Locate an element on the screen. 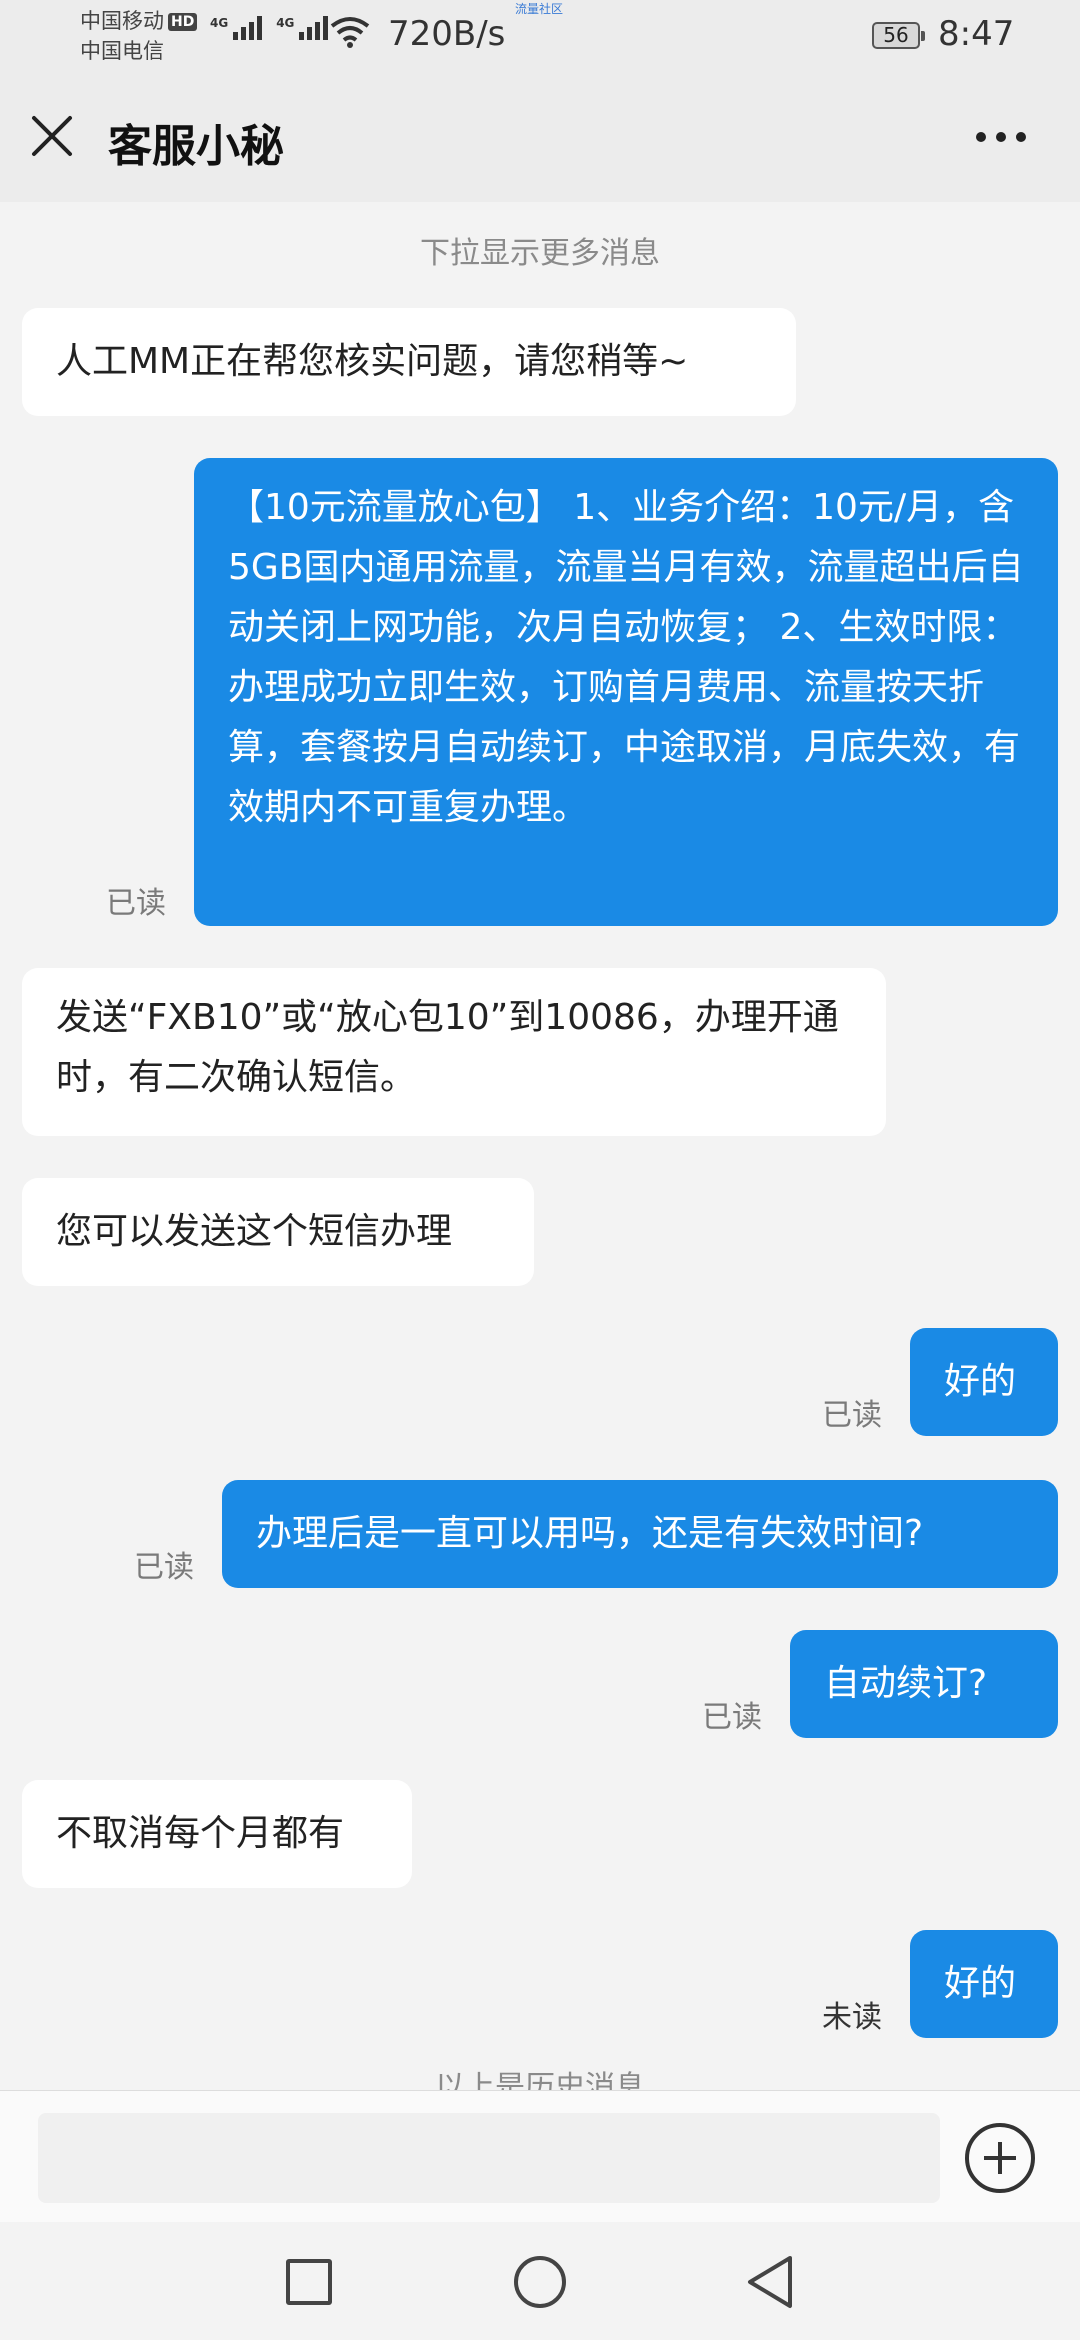 Image resolution: width=1080 pixels, height=2340 pixels. message-bubble-agent: 人工MM正在帮您核实问题，请您稍等~ is located at coordinates (409, 362).